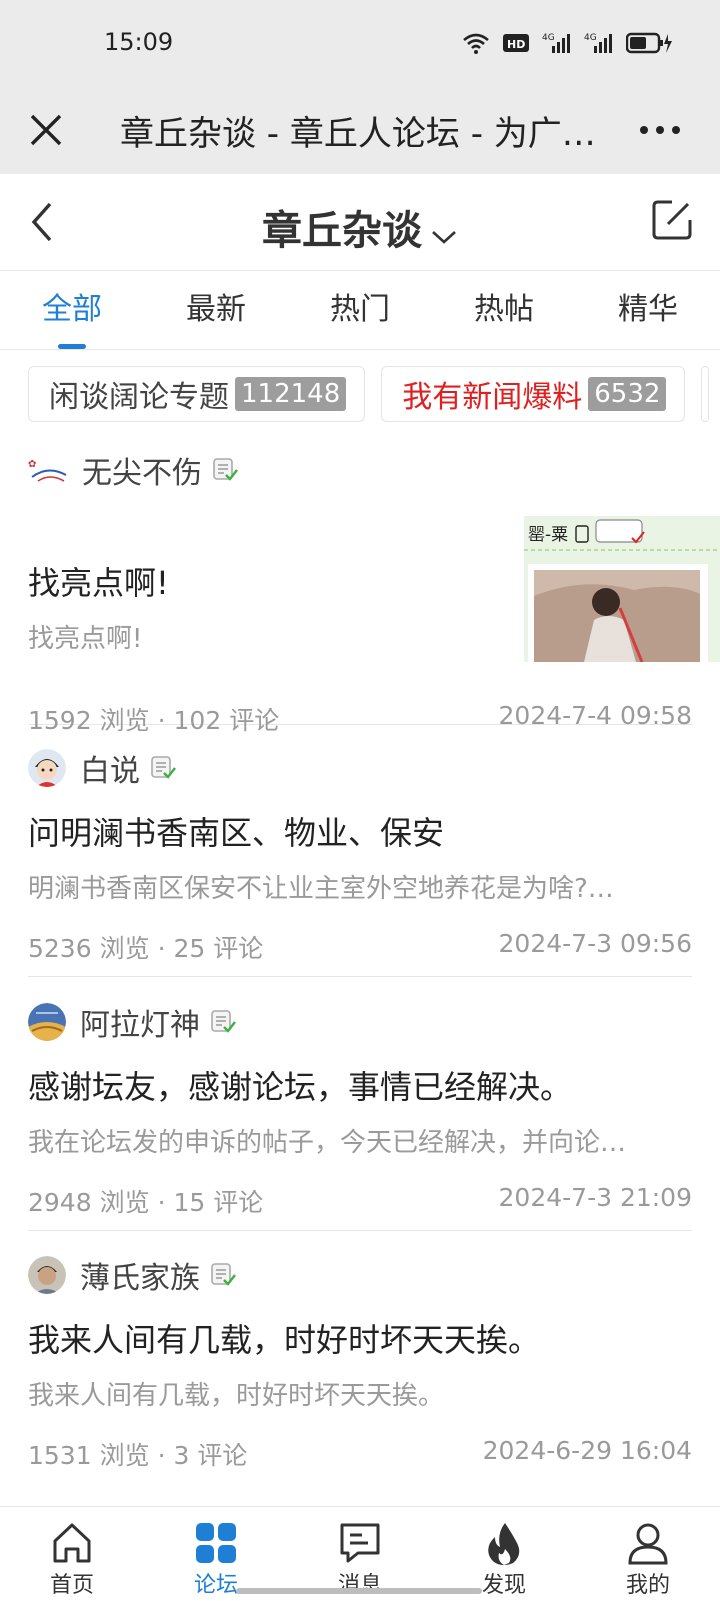 The height and width of the screenshot is (1601, 720). What do you see at coordinates (216, 1543) in the screenshot?
I see `forum-grid-icon` at bounding box center [216, 1543].